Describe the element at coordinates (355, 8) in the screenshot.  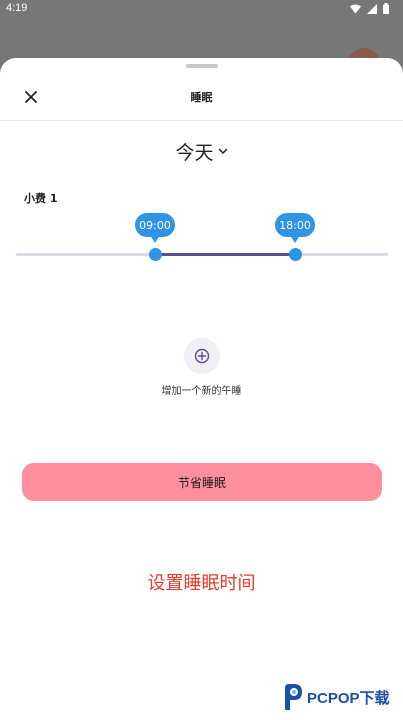
I see `wifi-icon` at that location.